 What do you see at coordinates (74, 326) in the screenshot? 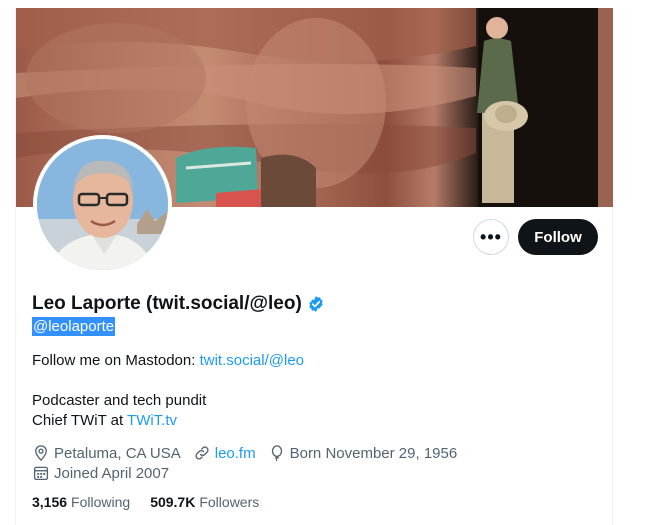
I see `profile-handle: @leolaporte` at bounding box center [74, 326].